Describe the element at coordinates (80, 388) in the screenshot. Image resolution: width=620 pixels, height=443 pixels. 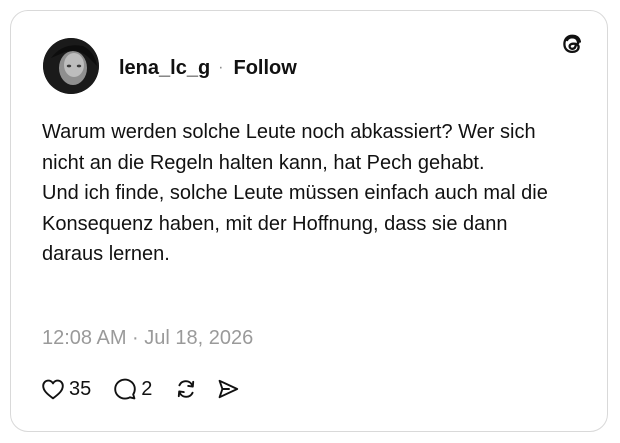
I see `like-count: 35` at that location.